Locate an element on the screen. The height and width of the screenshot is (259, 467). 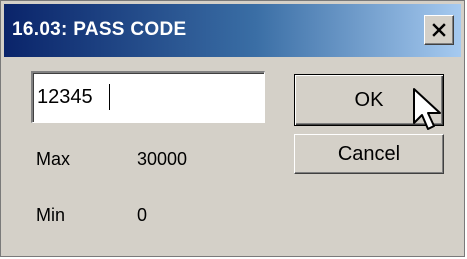
max-label: Max is located at coordinates (53, 159).